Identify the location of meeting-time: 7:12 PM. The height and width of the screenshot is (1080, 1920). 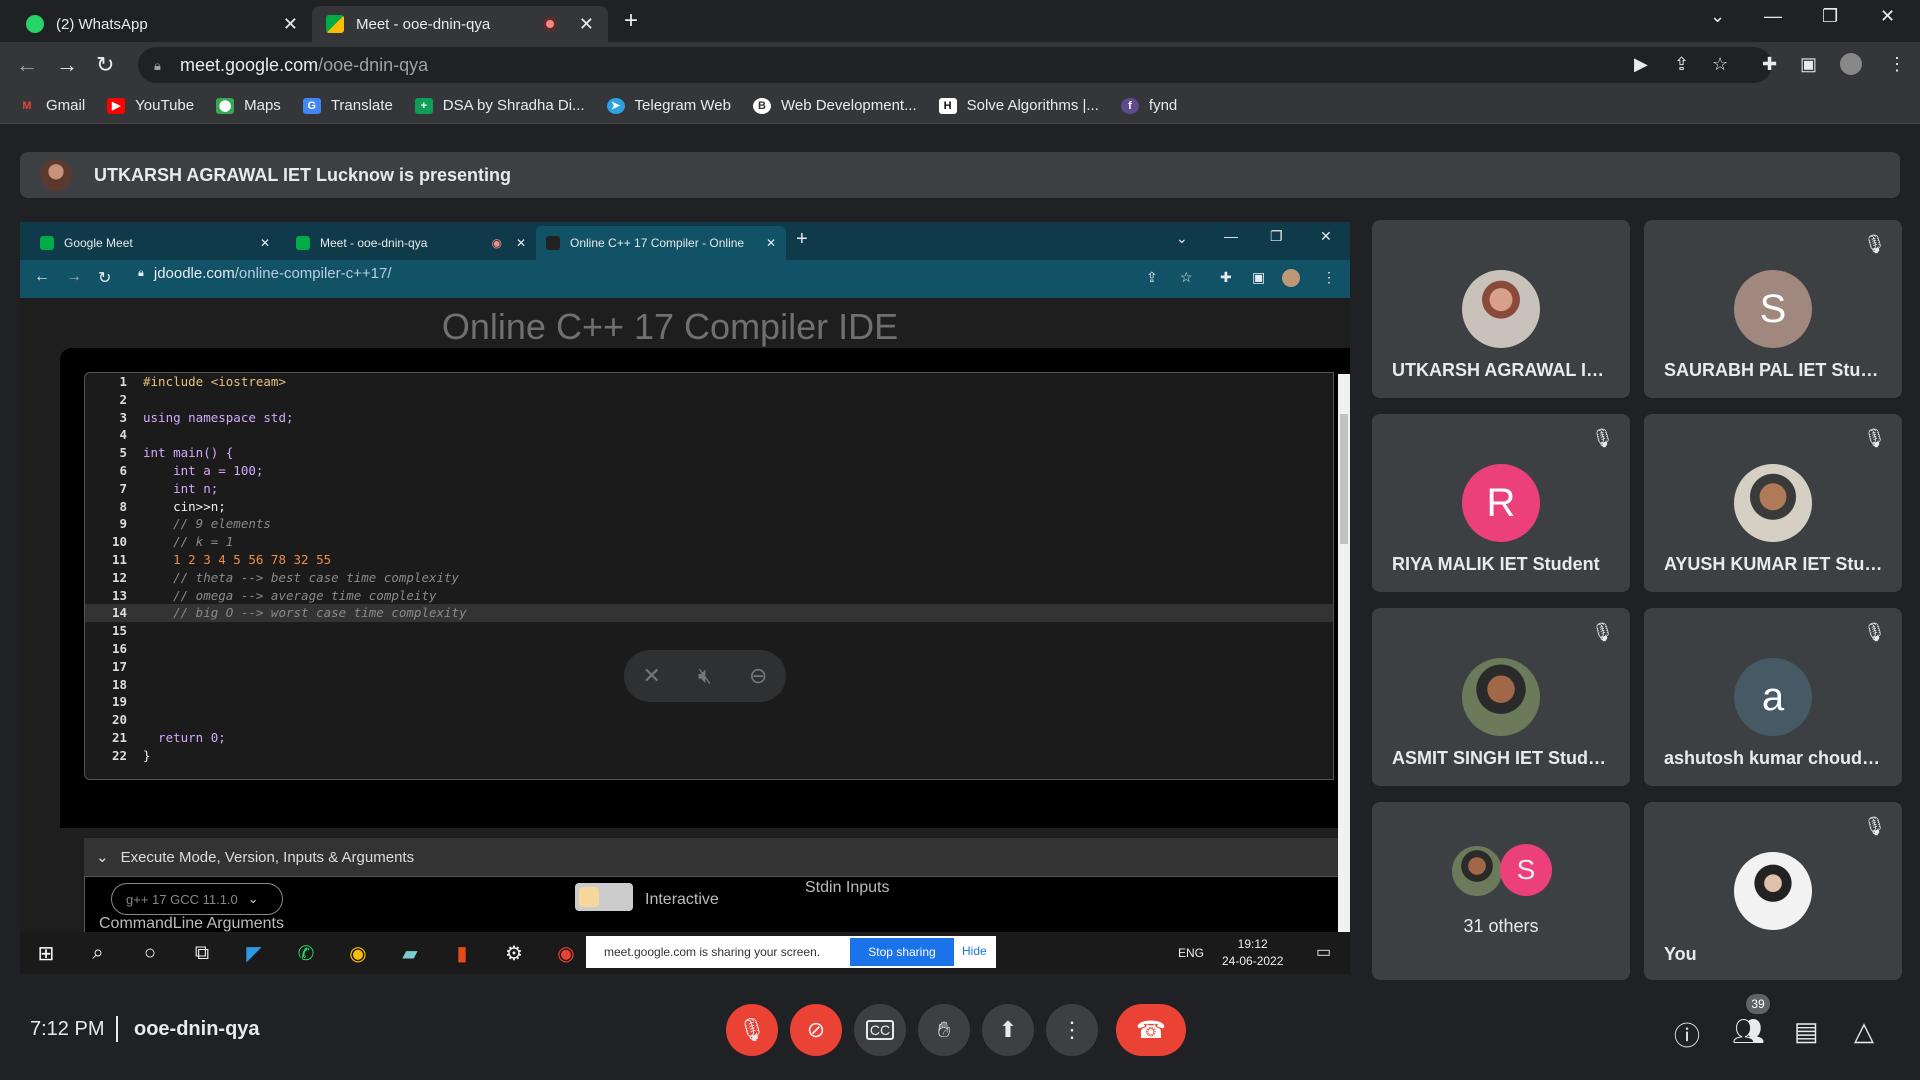
(67, 1029).